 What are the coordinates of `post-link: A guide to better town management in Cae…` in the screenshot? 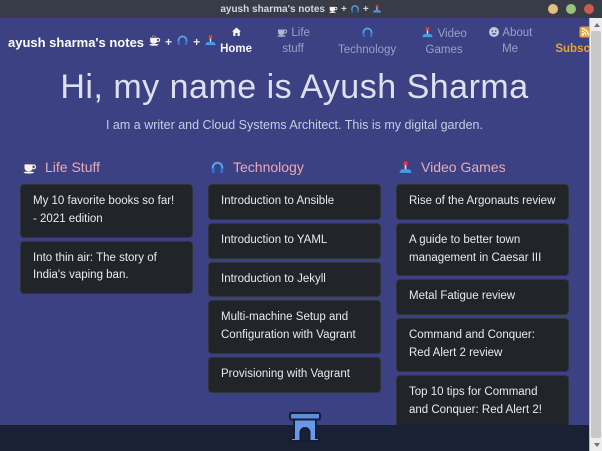 It's located at (482, 249).